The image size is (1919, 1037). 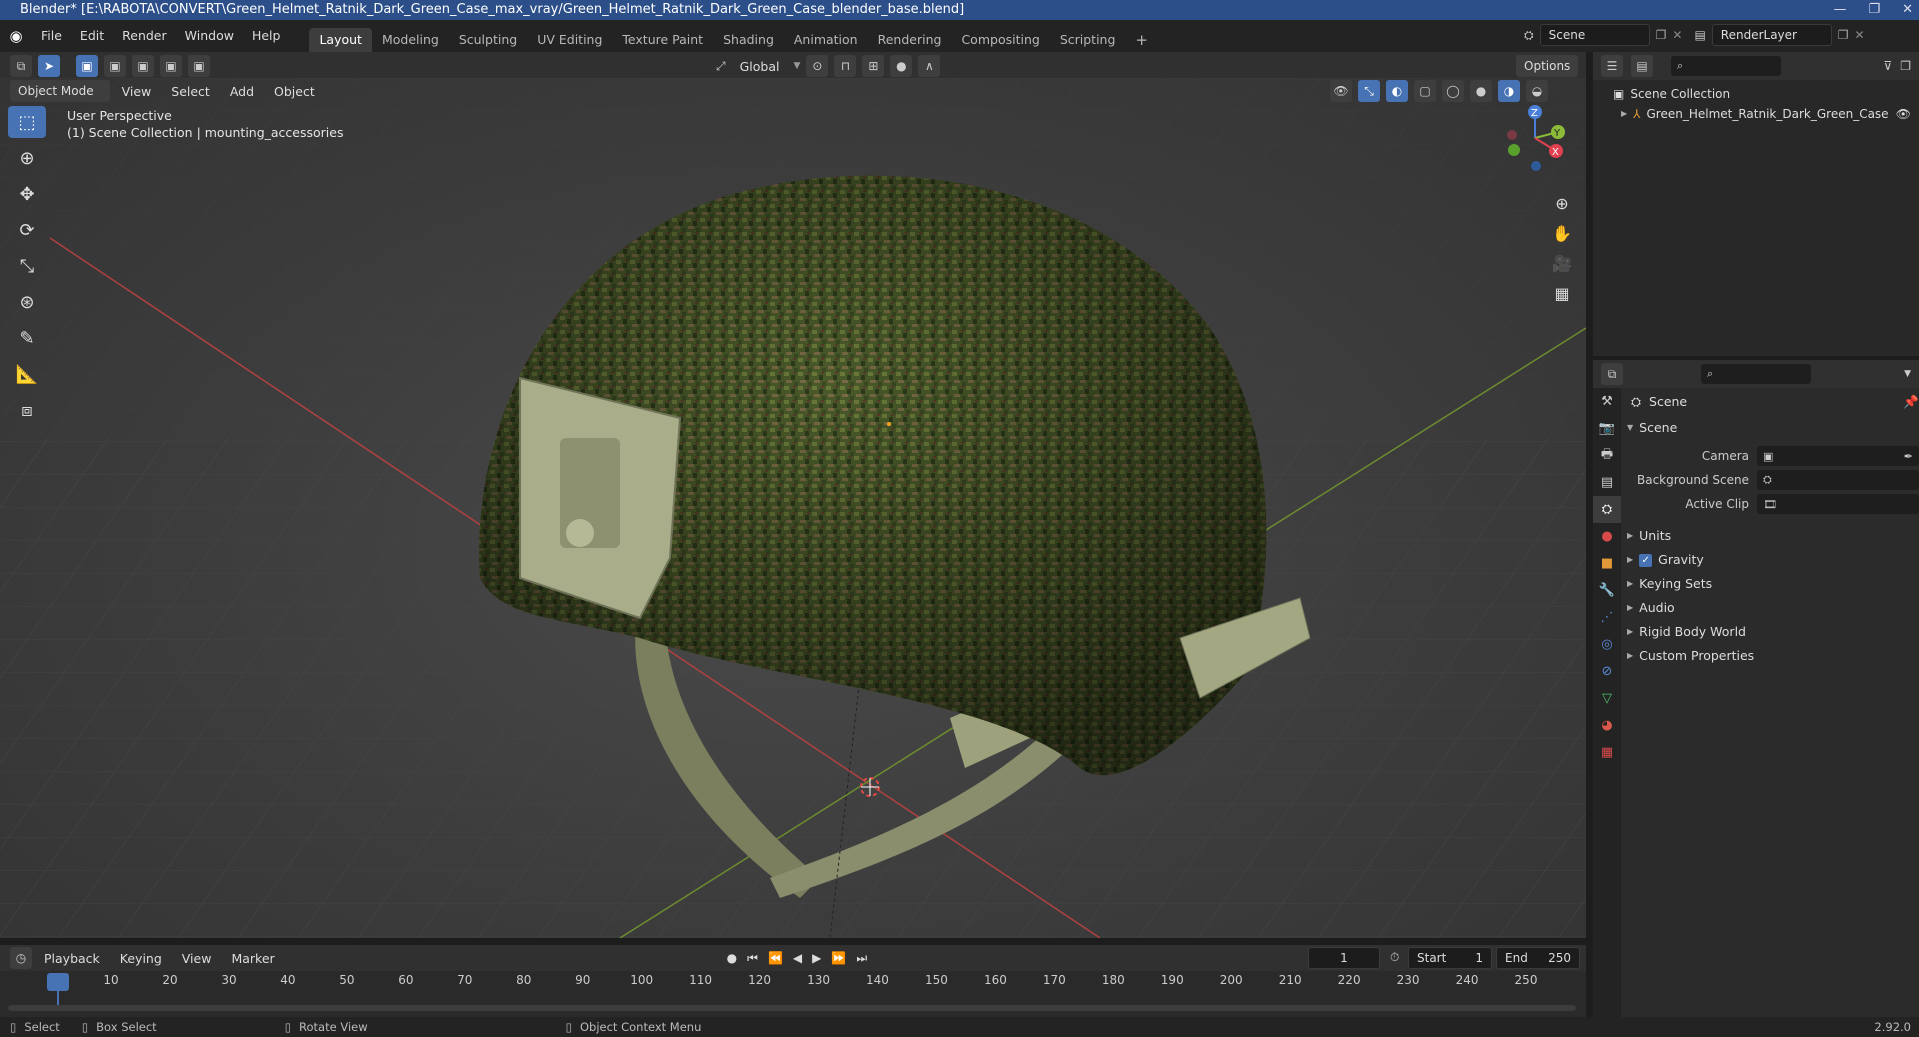 What do you see at coordinates (1509, 91) in the screenshot?
I see `material-shading-icon: ◑` at bounding box center [1509, 91].